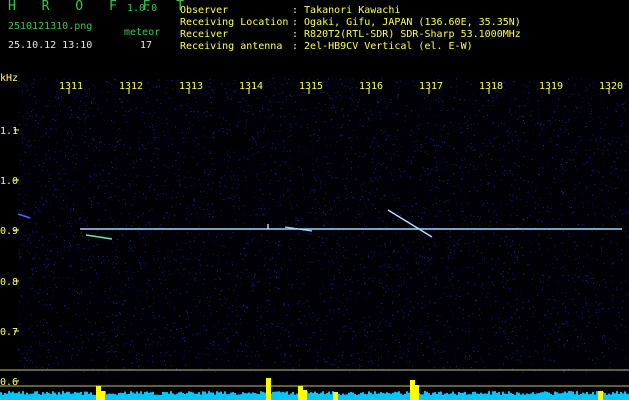 The image size is (629, 400). I want to click on freq-tick-label: 1.0, so click(9, 181).